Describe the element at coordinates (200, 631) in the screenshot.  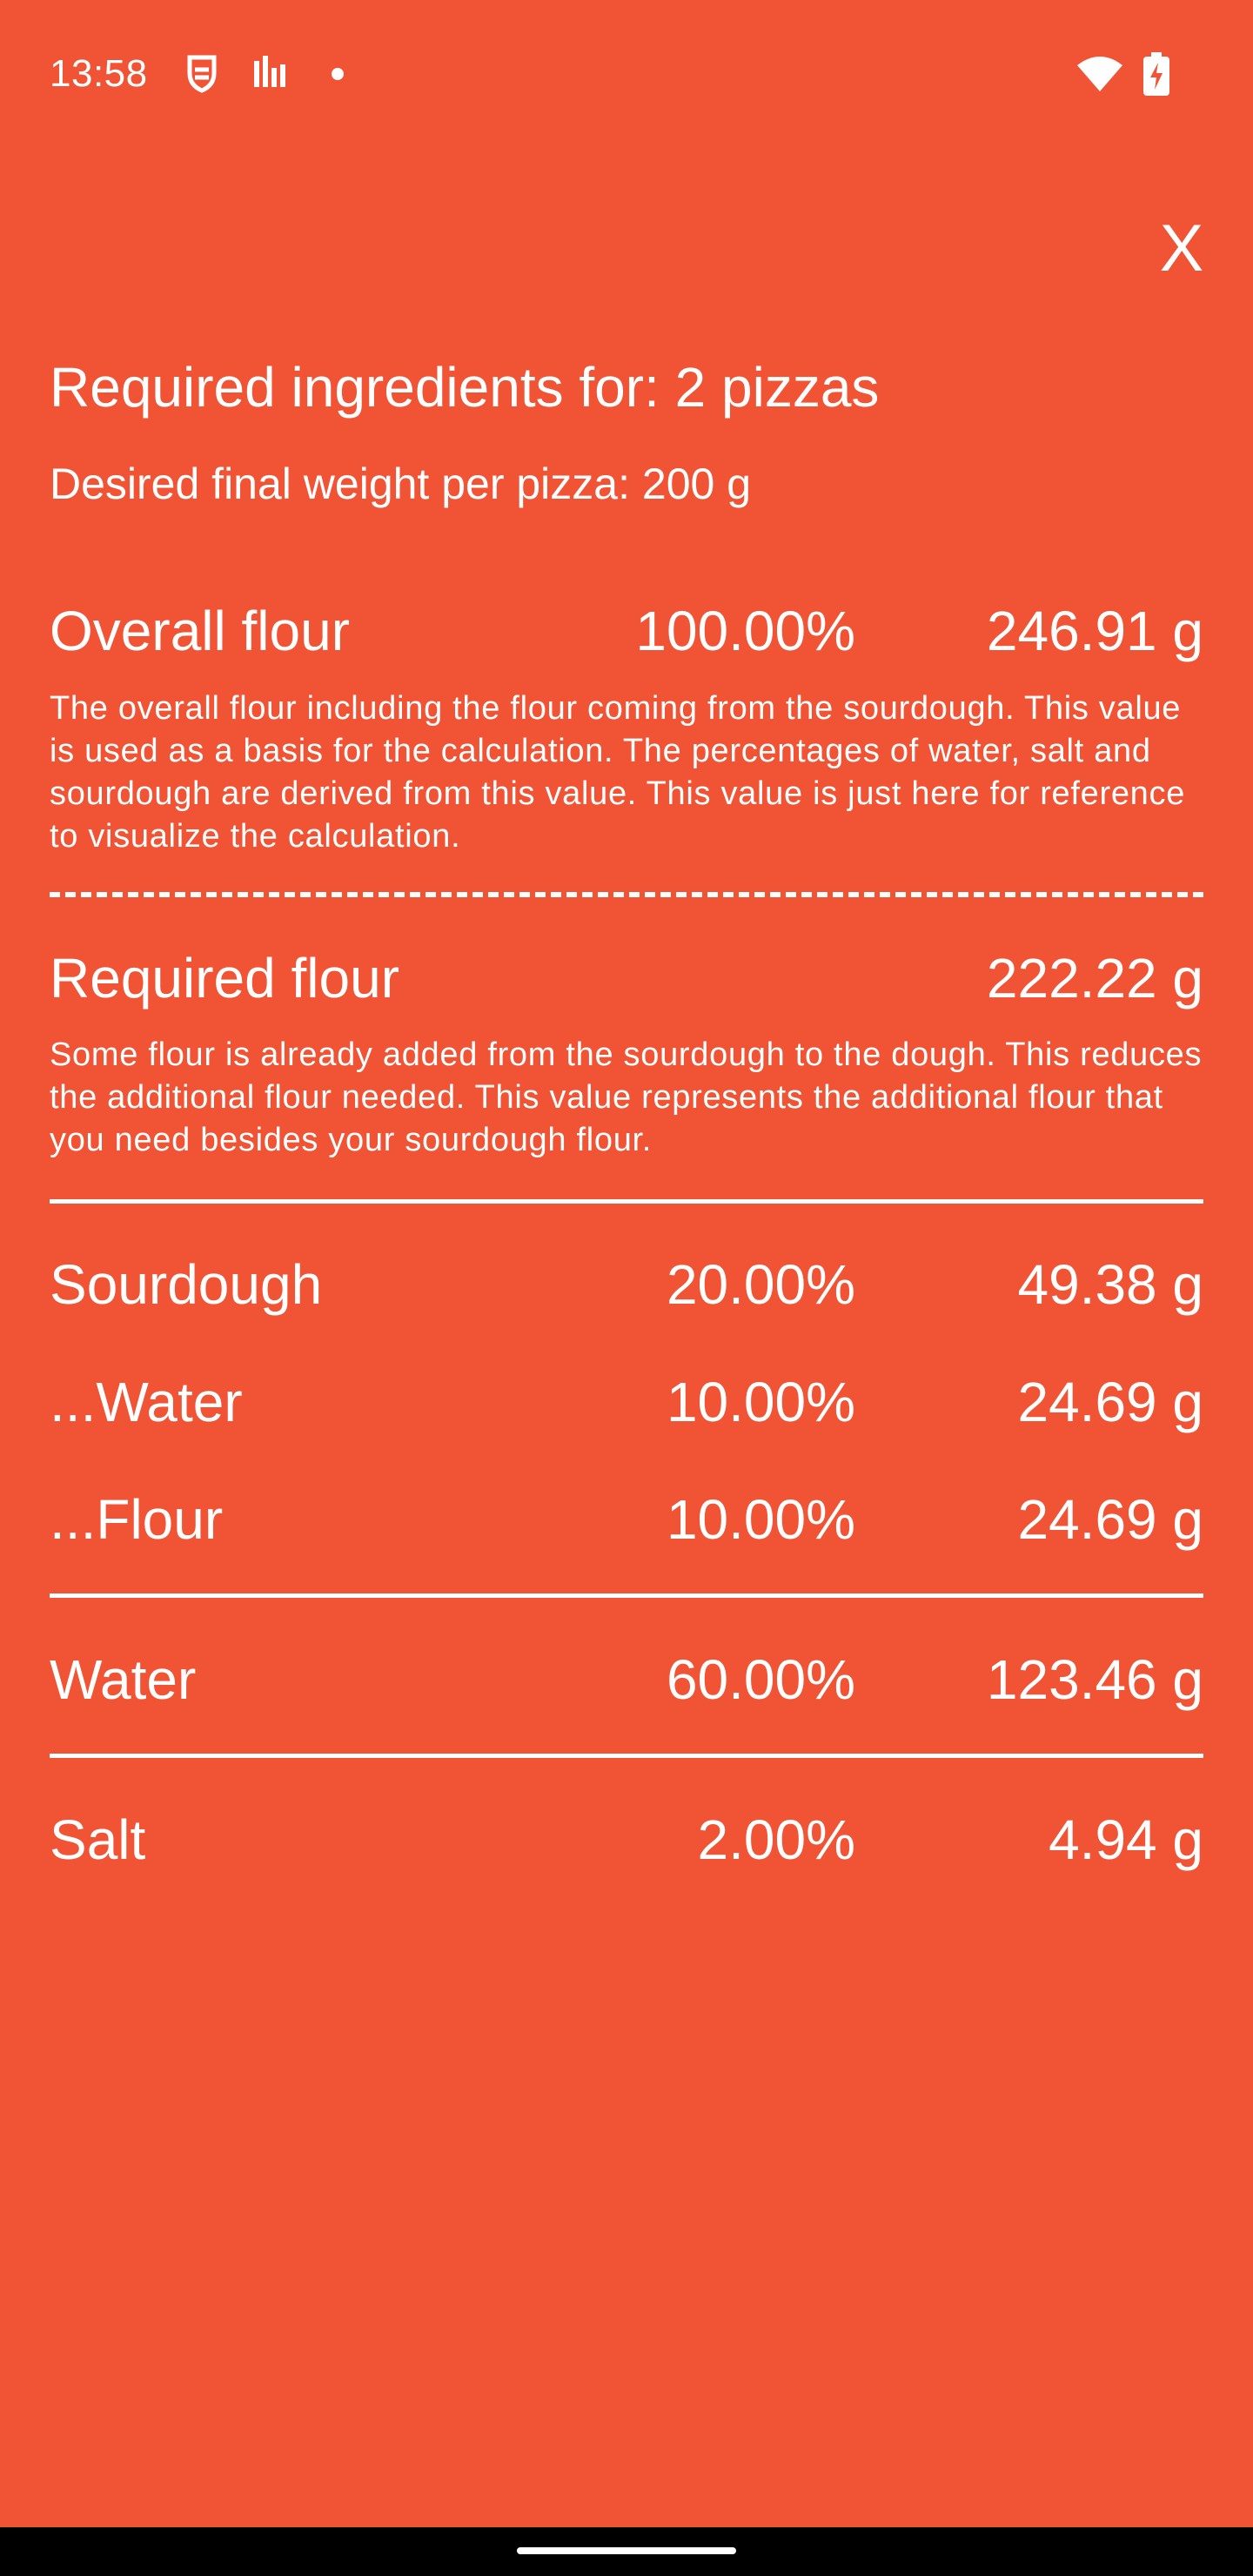
I see `overall-flour-label: Overall flour` at that location.